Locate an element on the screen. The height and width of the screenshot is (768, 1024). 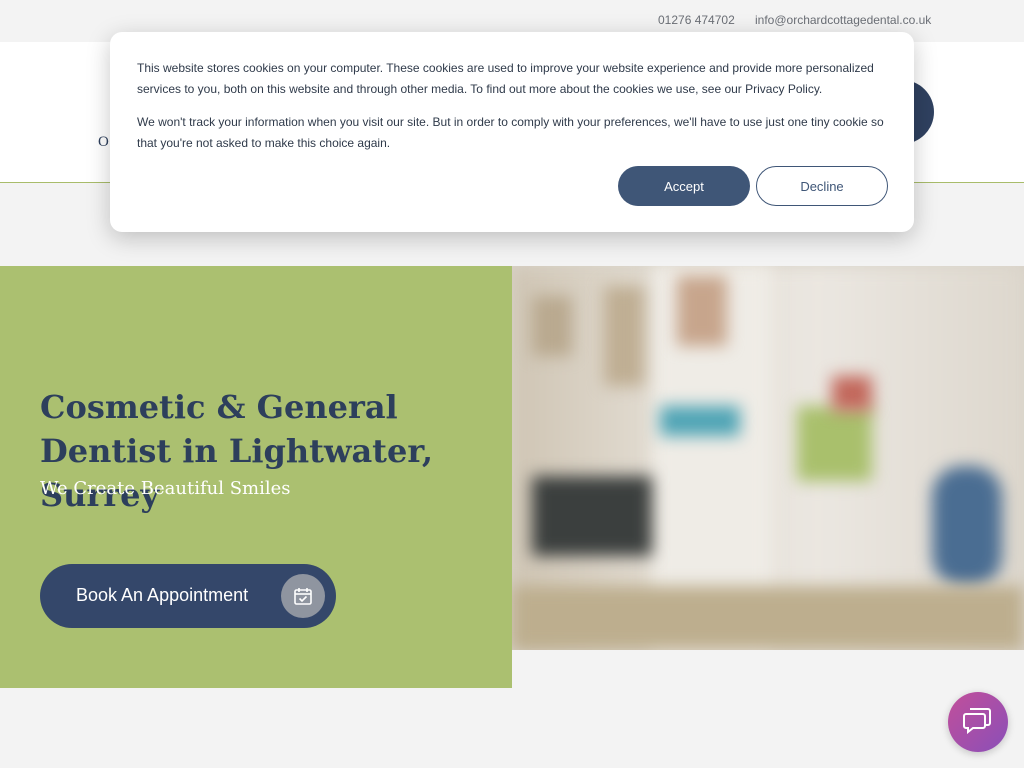
photo-floor is located at coordinates (768, 618).